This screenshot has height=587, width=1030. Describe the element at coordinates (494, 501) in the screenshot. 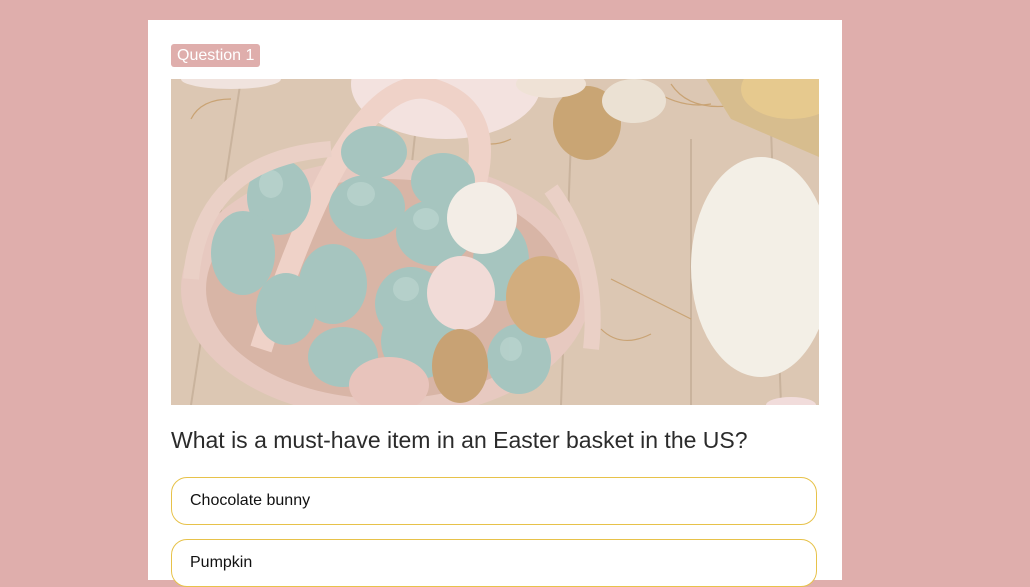

I see `answer-option-chocolate-bunny: Chocolate bunny` at that location.